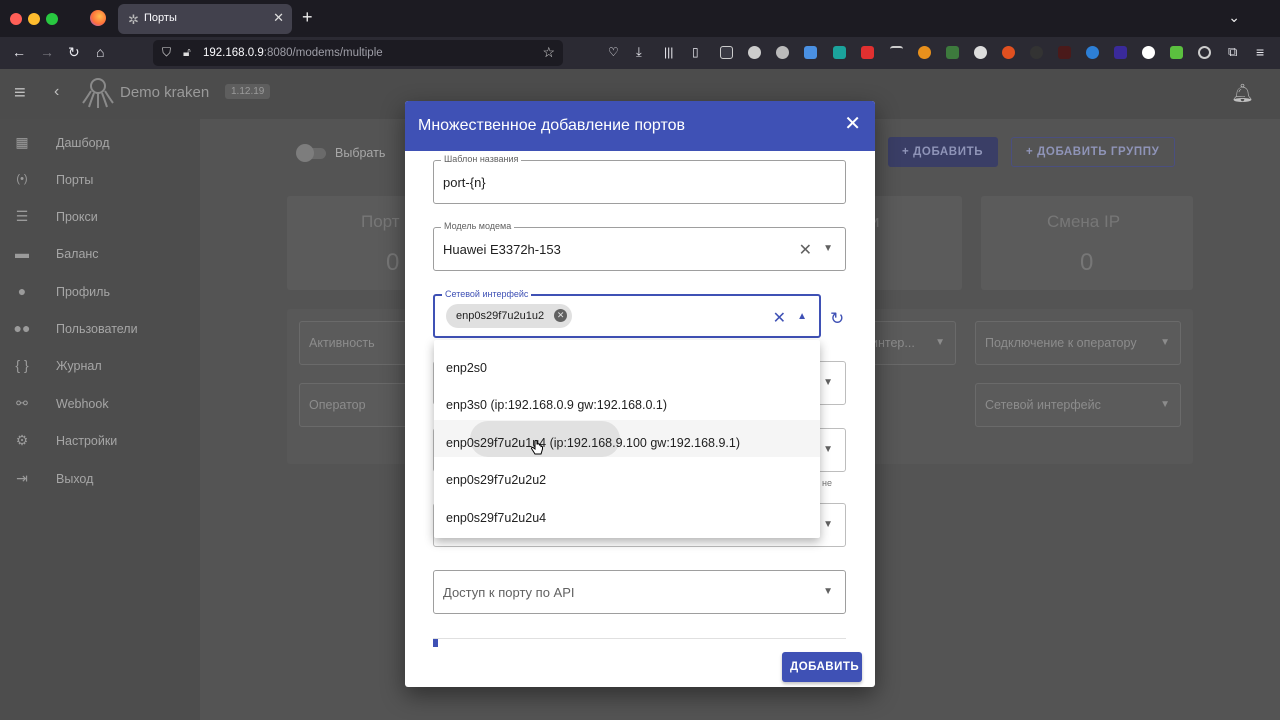 This screenshot has height=720, width=1280. I want to click on stat-title: Порт, so click(380, 221).